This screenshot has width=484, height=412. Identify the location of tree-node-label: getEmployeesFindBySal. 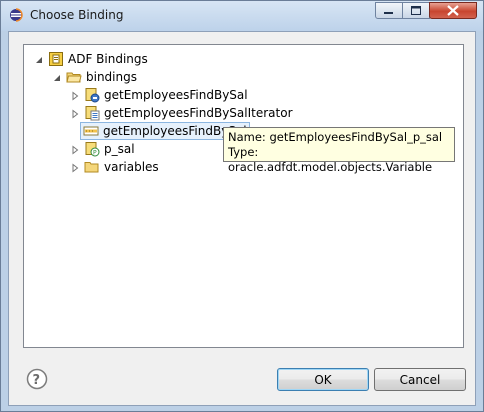
(176, 95).